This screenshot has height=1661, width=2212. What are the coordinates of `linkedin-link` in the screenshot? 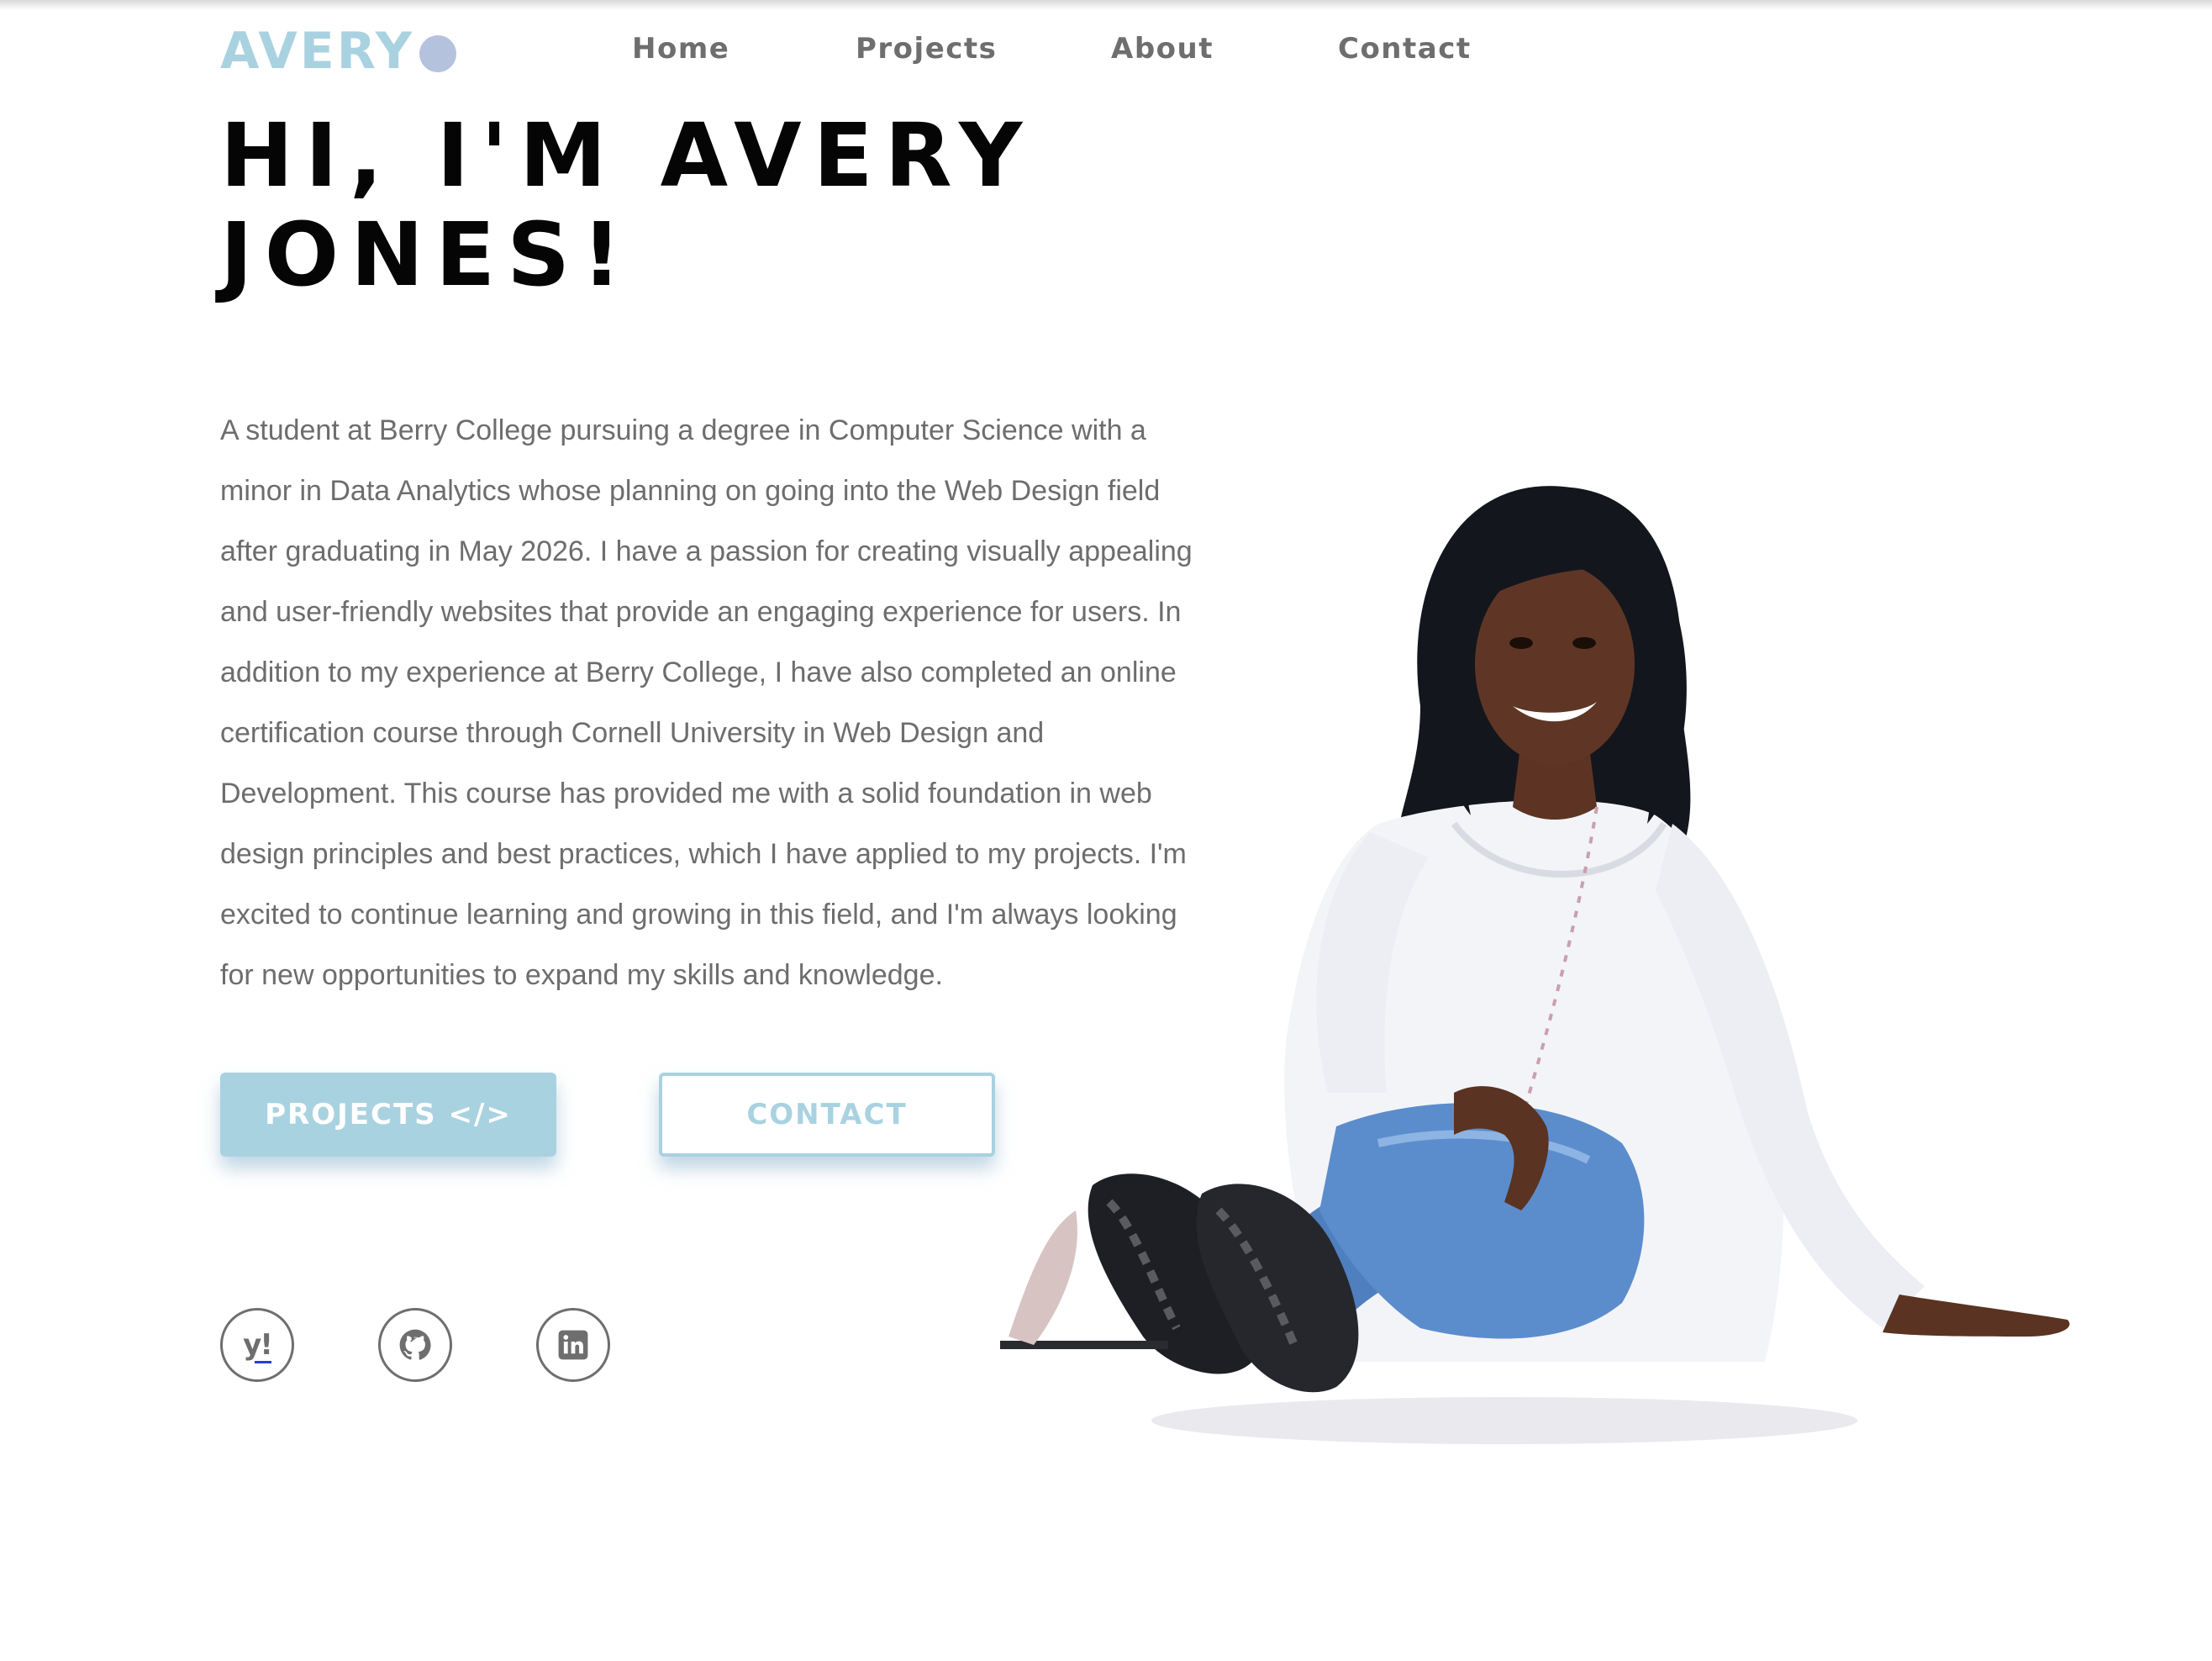 It's located at (573, 1345).